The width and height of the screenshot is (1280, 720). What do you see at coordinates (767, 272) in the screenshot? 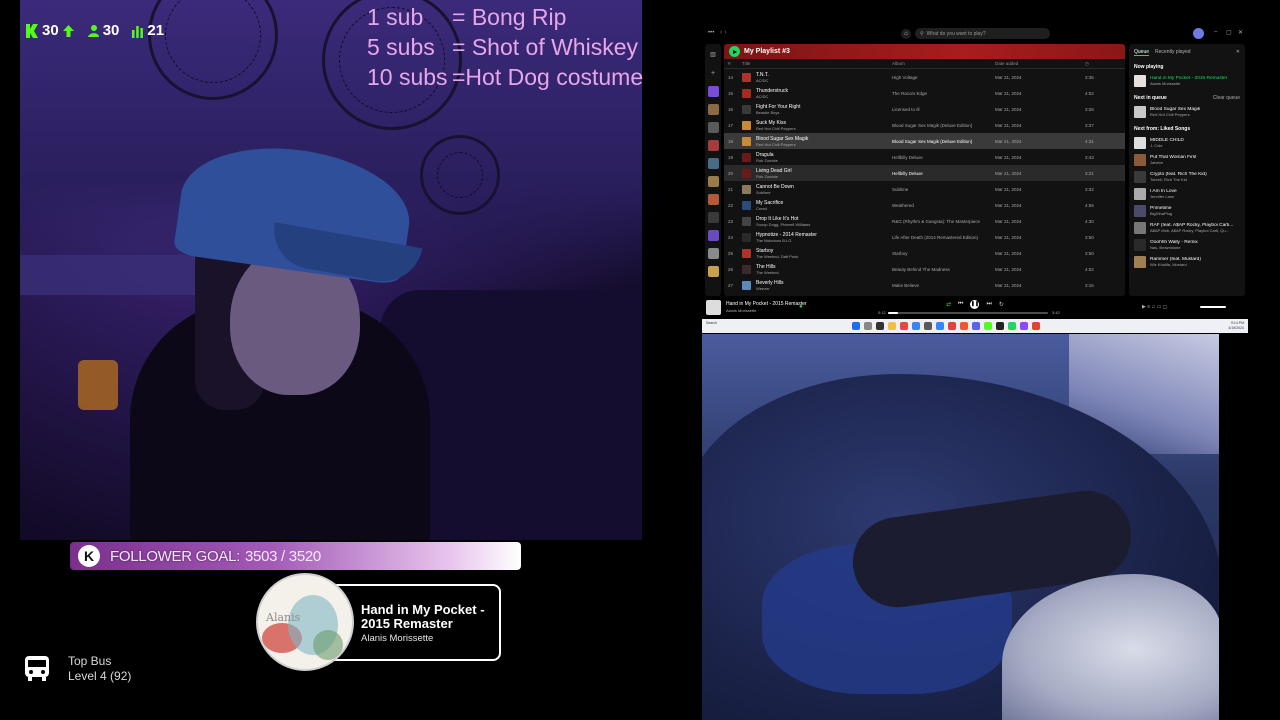
I see `track-artist: The Weeknd` at bounding box center [767, 272].